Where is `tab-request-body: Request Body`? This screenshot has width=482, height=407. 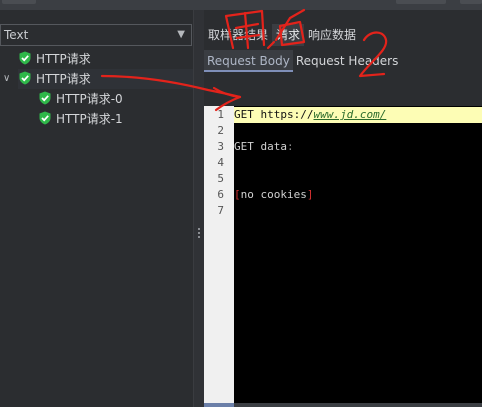
tab-request-body: Request Body is located at coordinates (248, 61).